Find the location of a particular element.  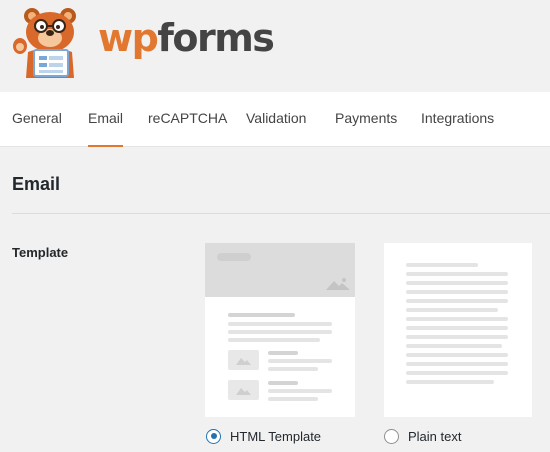

plain-text-preview is located at coordinates (458, 330).